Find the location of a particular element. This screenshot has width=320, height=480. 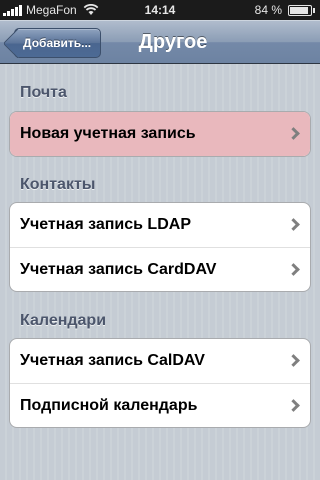

list-item-label: Учетная запись LDAP is located at coordinates (105, 224).